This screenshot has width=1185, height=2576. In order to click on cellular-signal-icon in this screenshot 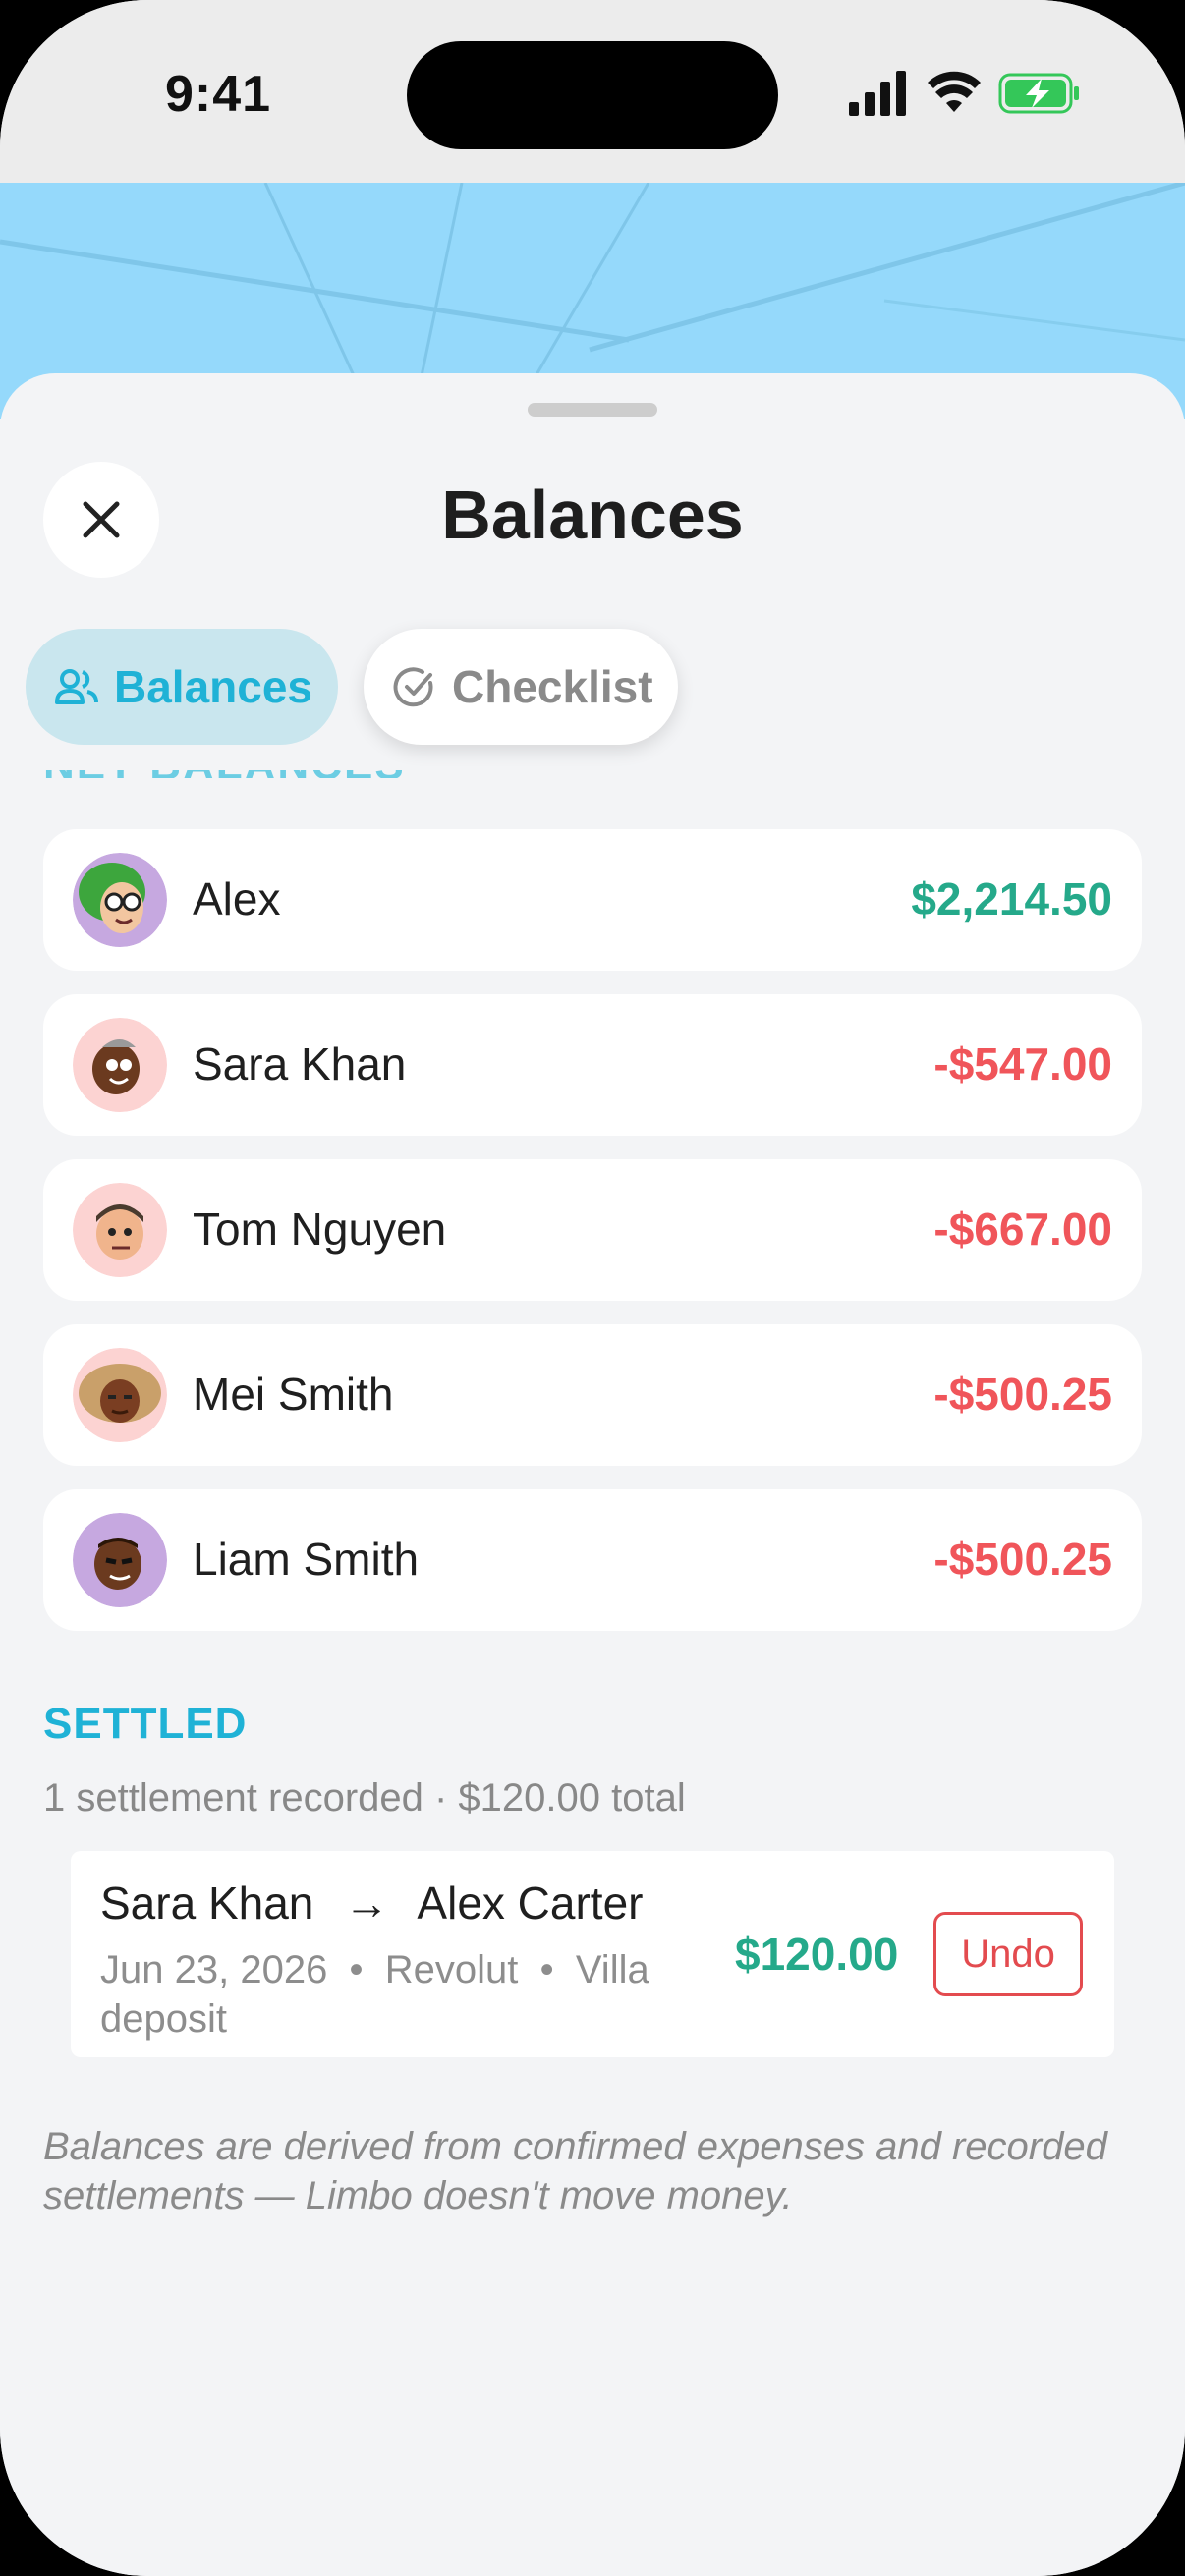, I will do `click(878, 93)`.